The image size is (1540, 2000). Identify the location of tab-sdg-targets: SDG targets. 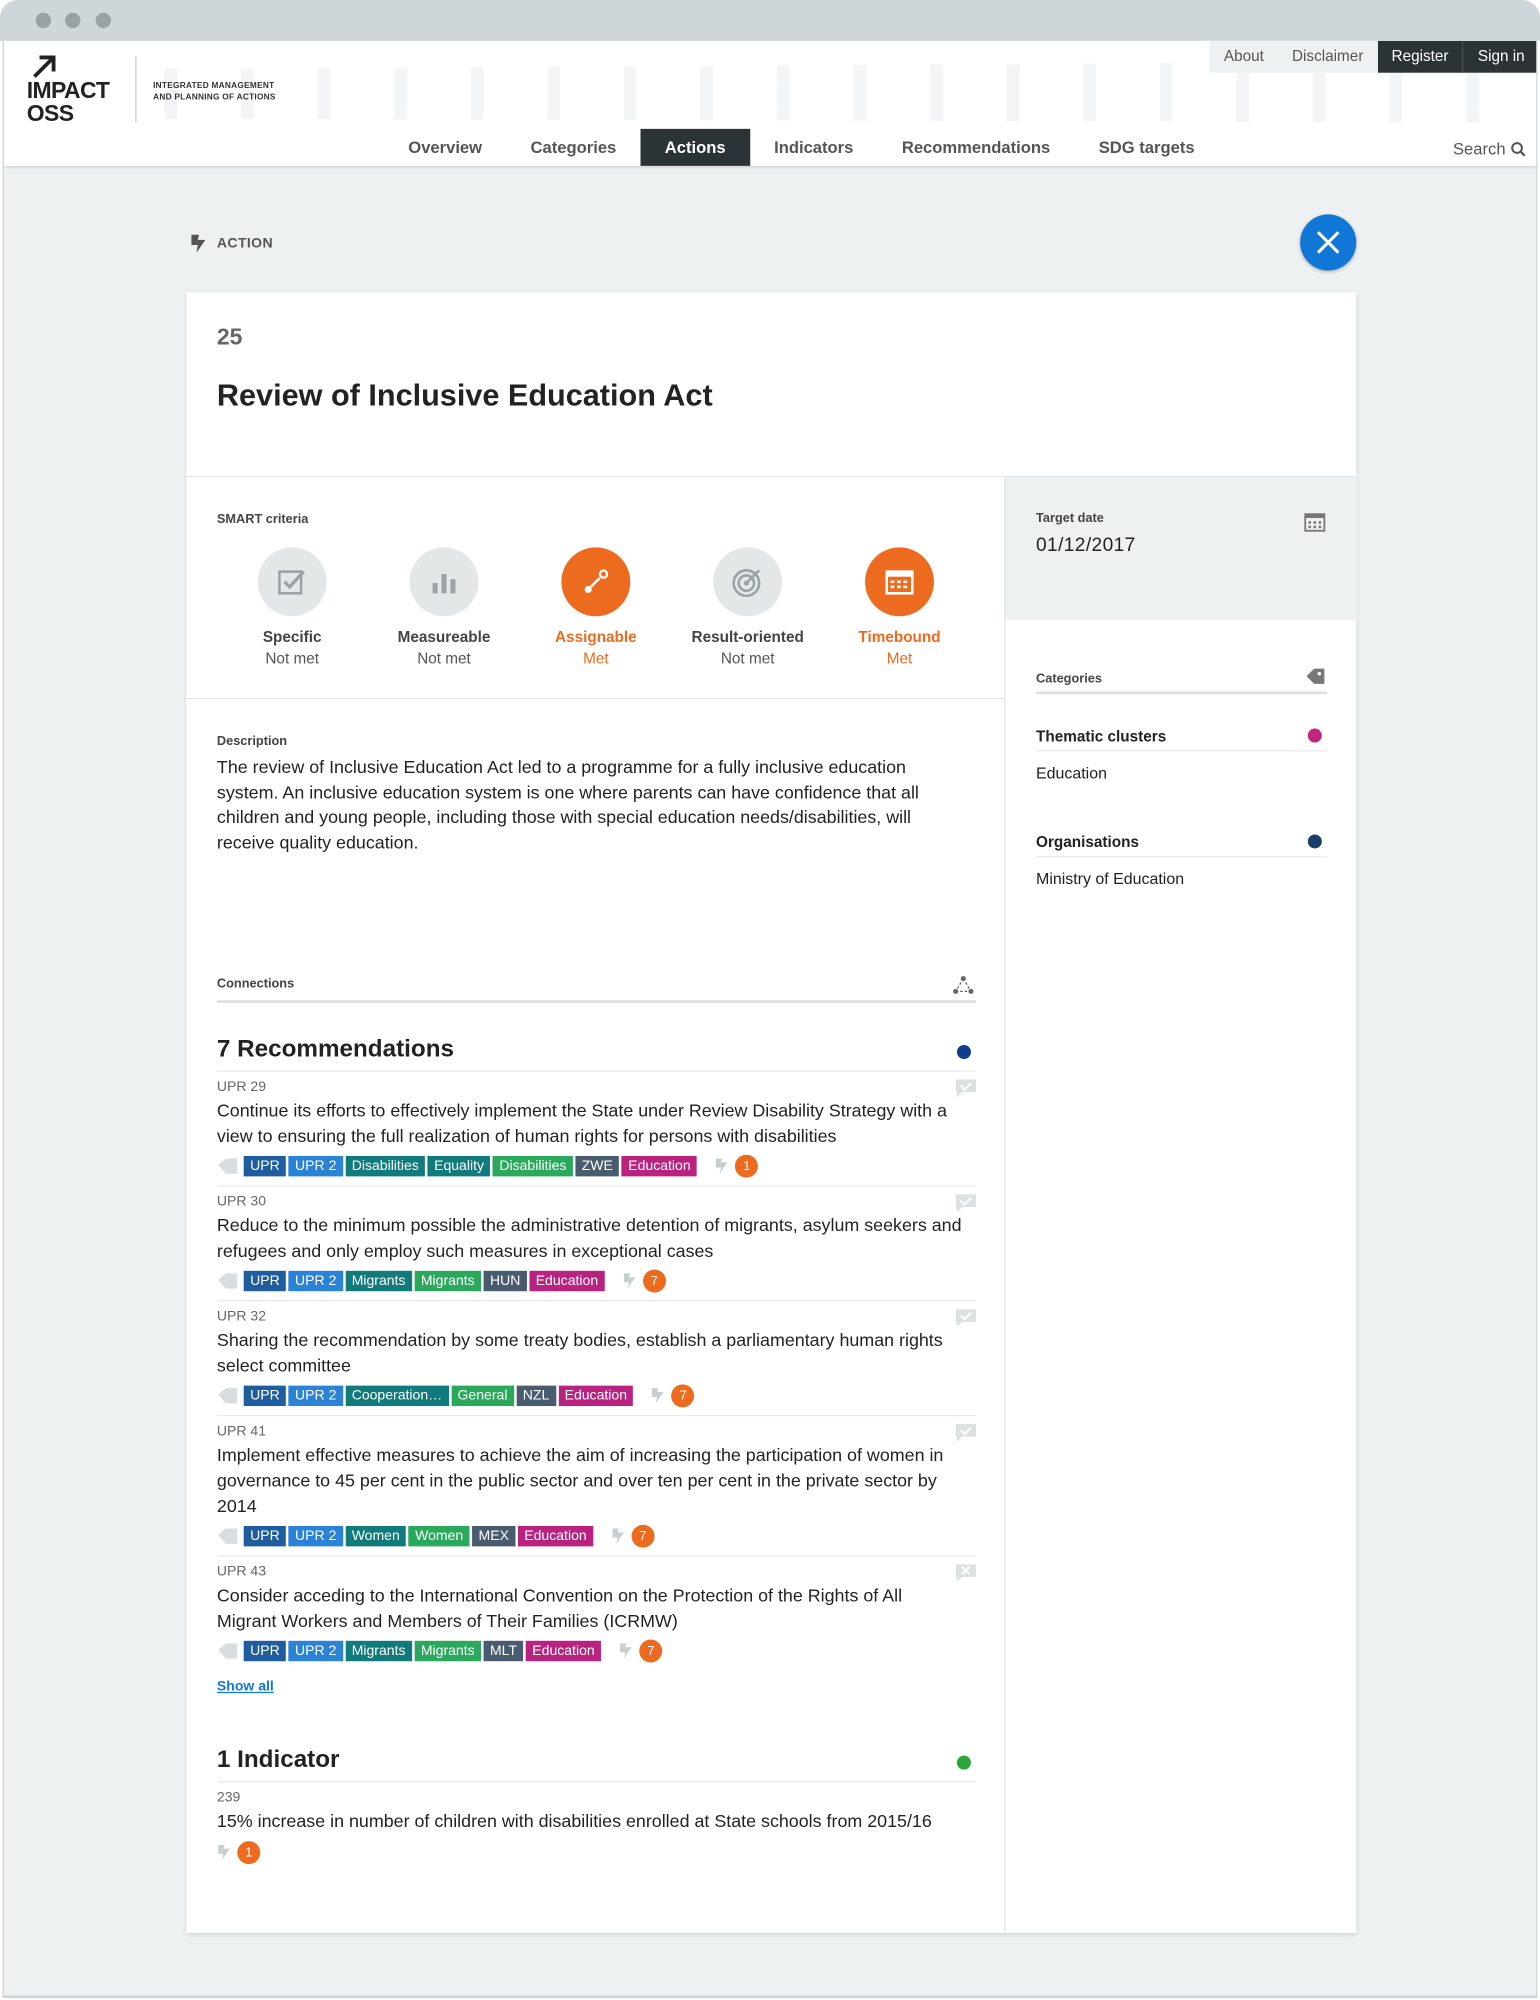
(1146, 147).